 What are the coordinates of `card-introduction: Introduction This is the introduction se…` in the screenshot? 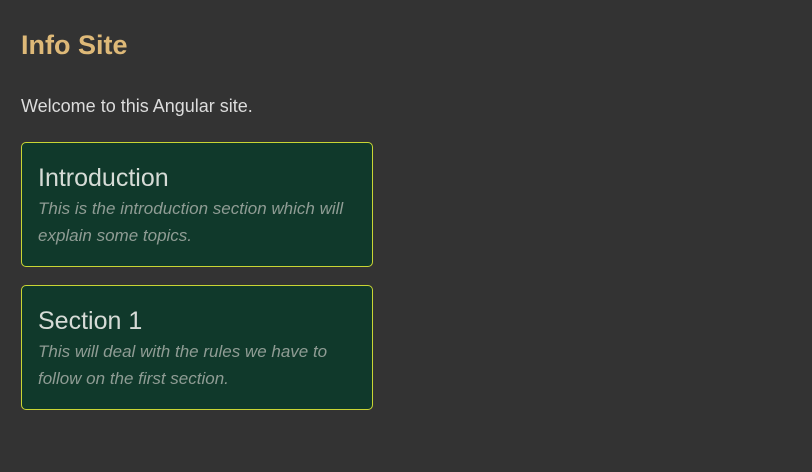 It's located at (197, 204).